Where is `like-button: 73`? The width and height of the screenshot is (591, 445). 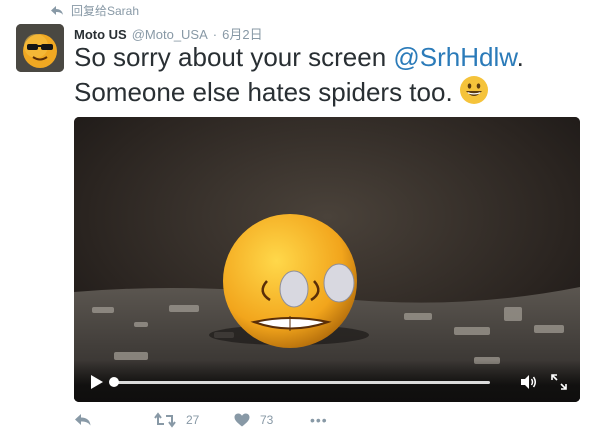
like-button: 73 is located at coordinates (272, 420).